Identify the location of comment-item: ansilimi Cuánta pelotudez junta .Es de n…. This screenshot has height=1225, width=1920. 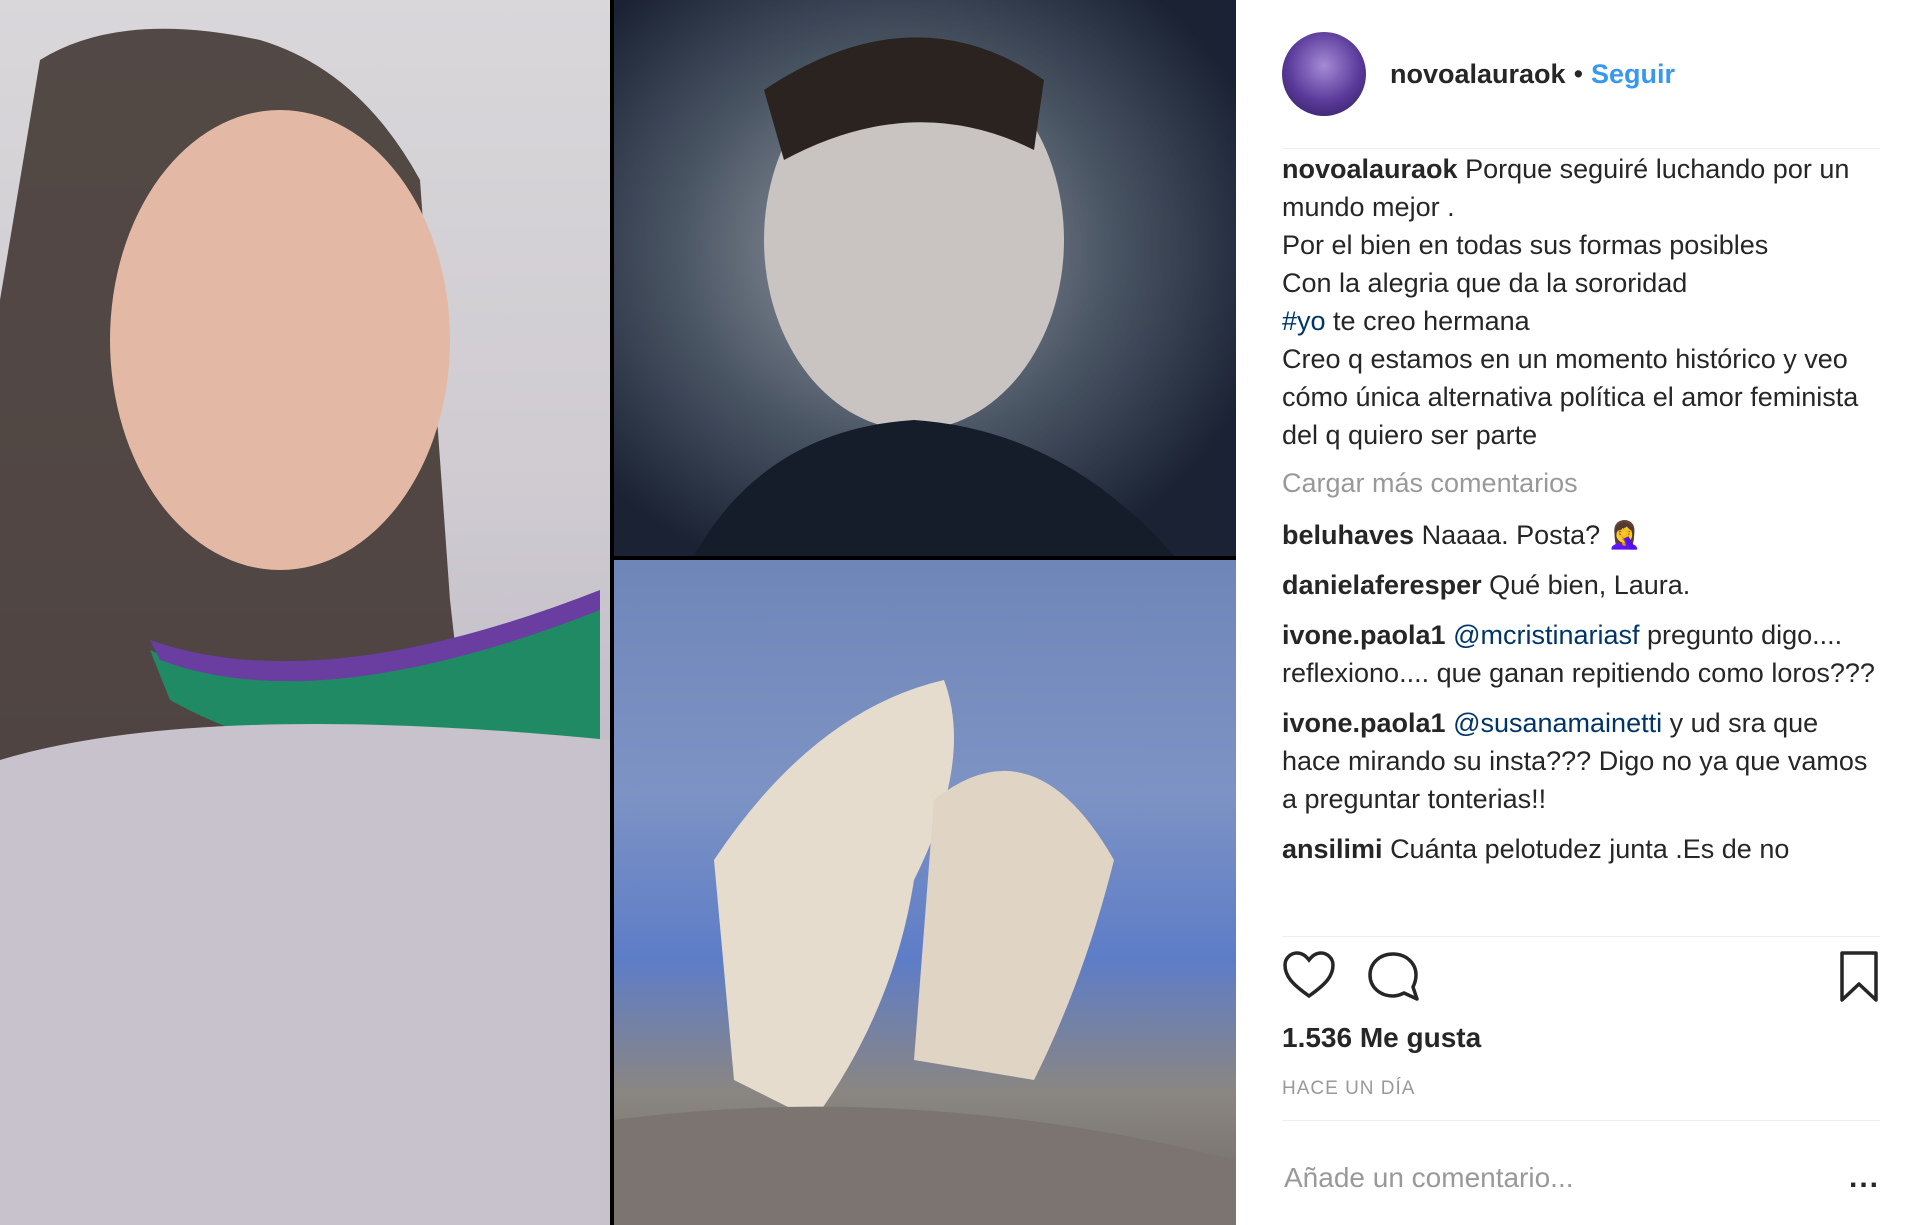
(1581, 849).